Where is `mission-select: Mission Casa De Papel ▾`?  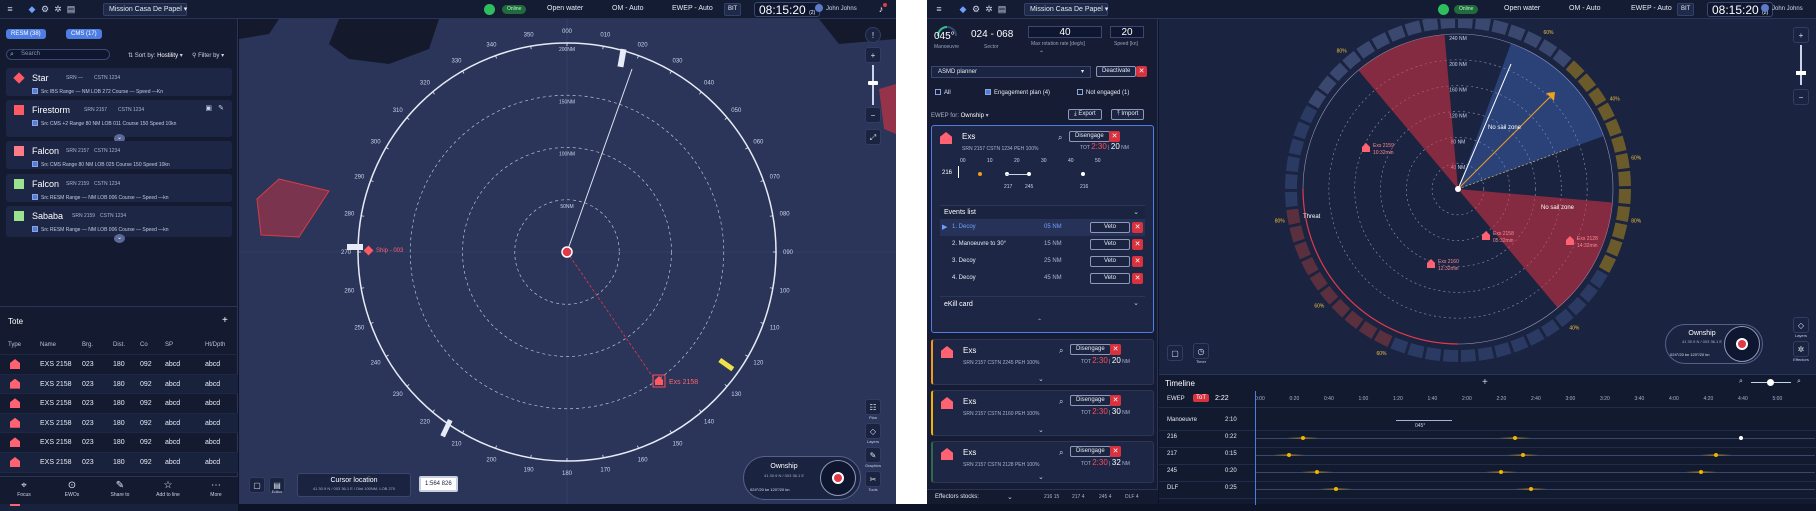
mission-select: Mission Casa De Papel ▾ is located at coordinates (1066, 9).